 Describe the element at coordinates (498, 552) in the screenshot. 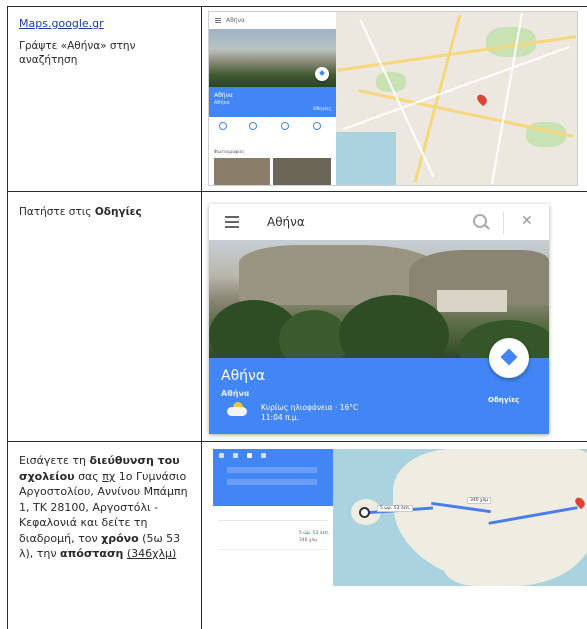

I see `peloponnese` at that location.